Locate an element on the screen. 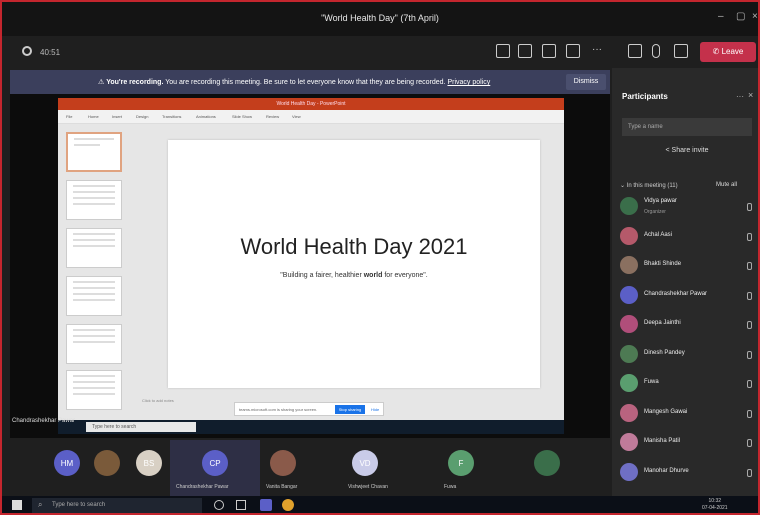  participant-row: Mangesh Gawai is located at coordinates (688, 414).